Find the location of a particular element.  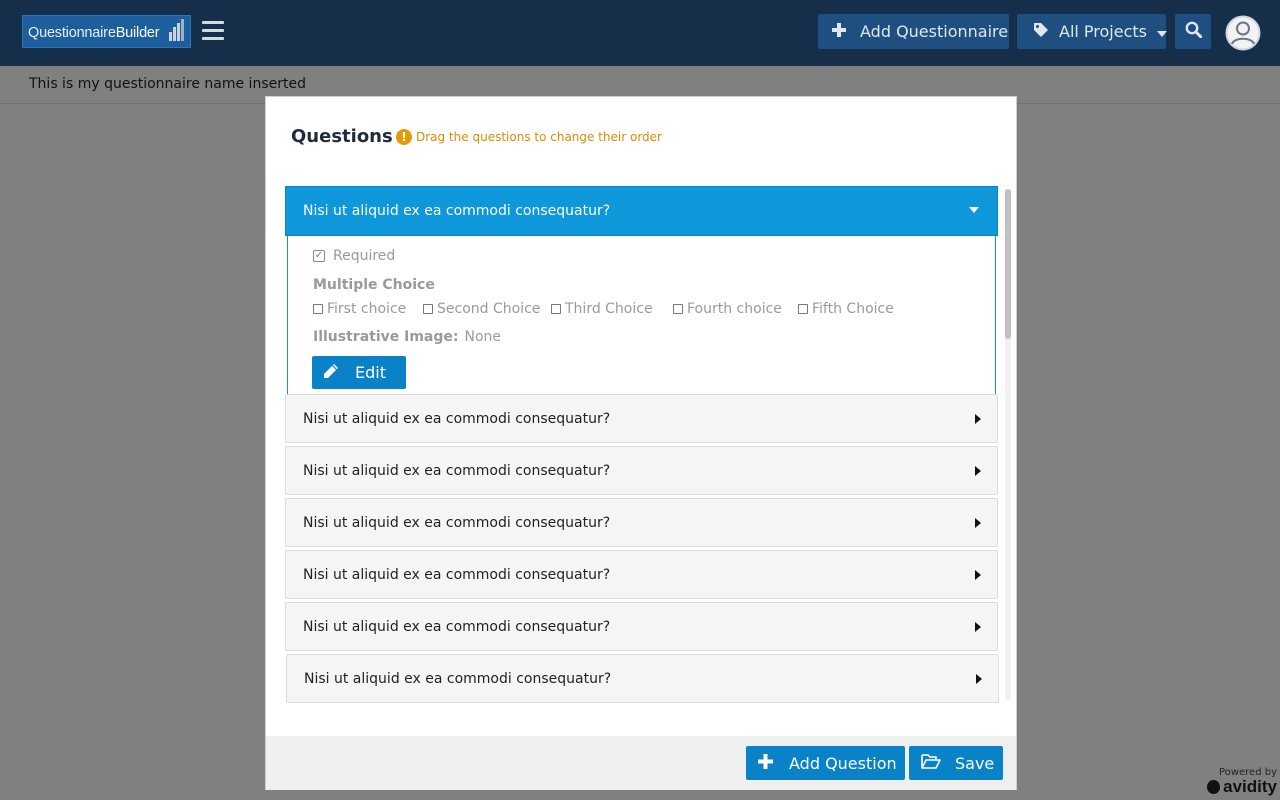

exclamation-circle-icon: ! is located at coordinates (404, 137).